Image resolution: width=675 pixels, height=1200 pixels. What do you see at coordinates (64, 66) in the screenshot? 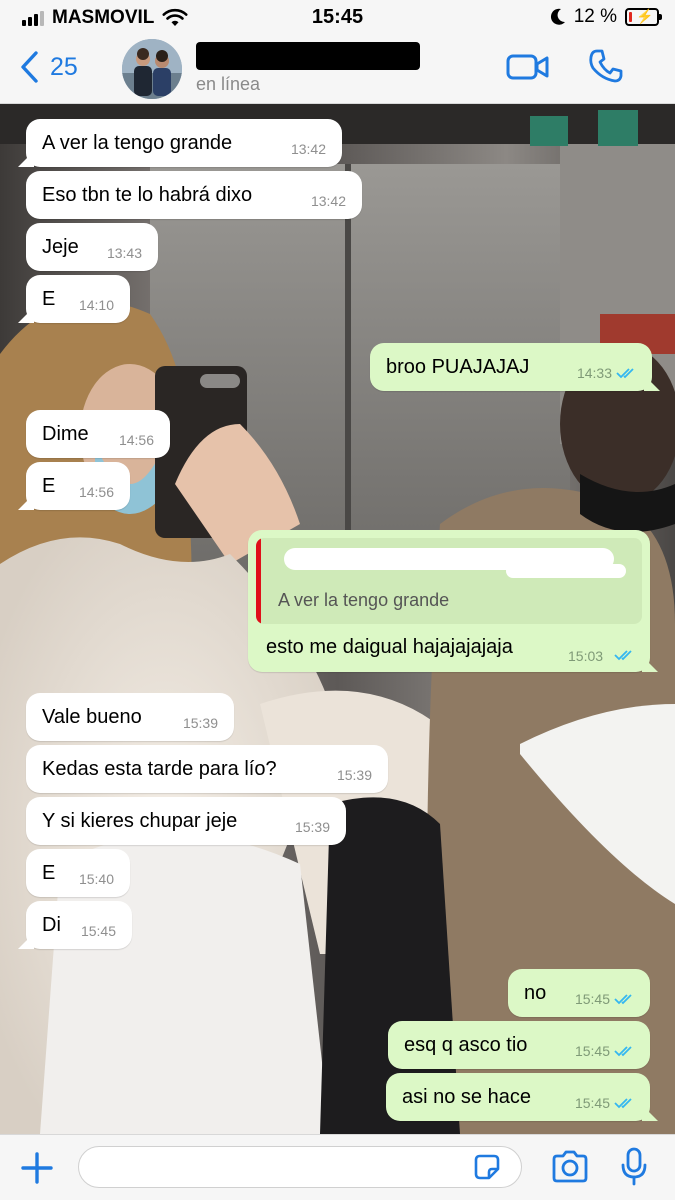
I see `unread-count: 25` at bounding box center [64, 66].